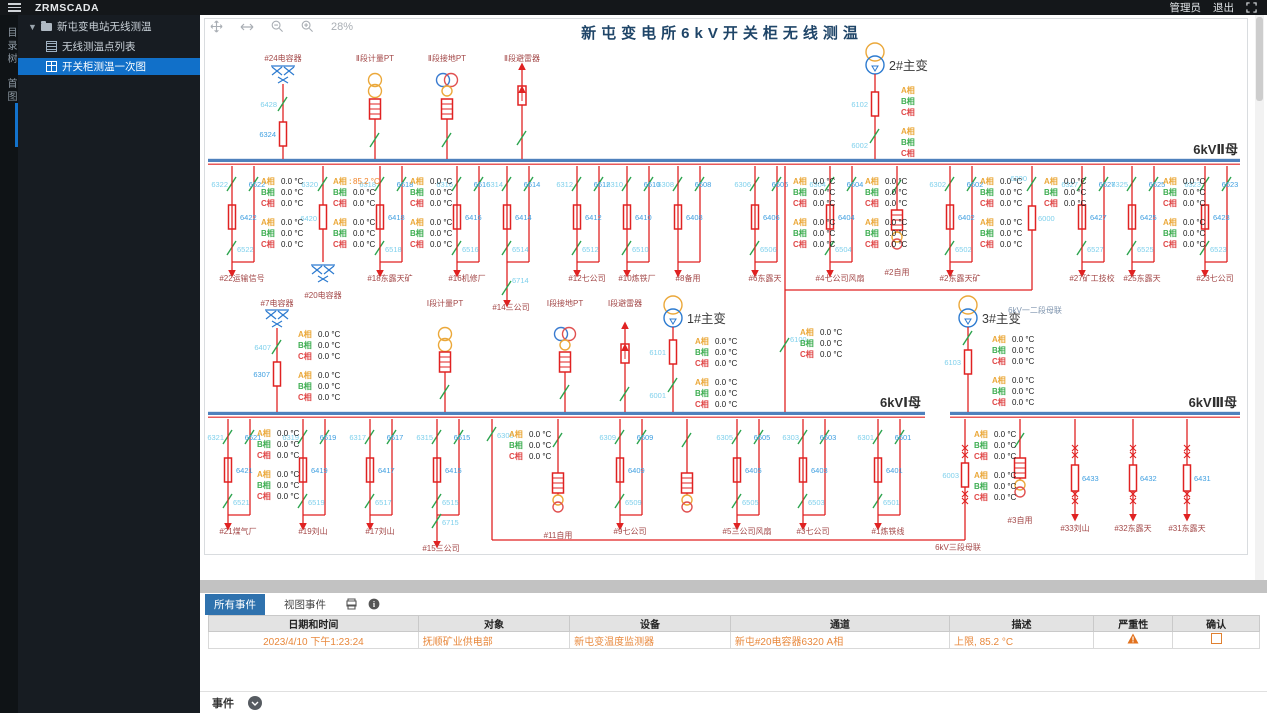 This screenshot has height=714, width=1267. Describe the element at coordinates (1216, 623) in the screenshot. I see `column-header: 确认` at that location.